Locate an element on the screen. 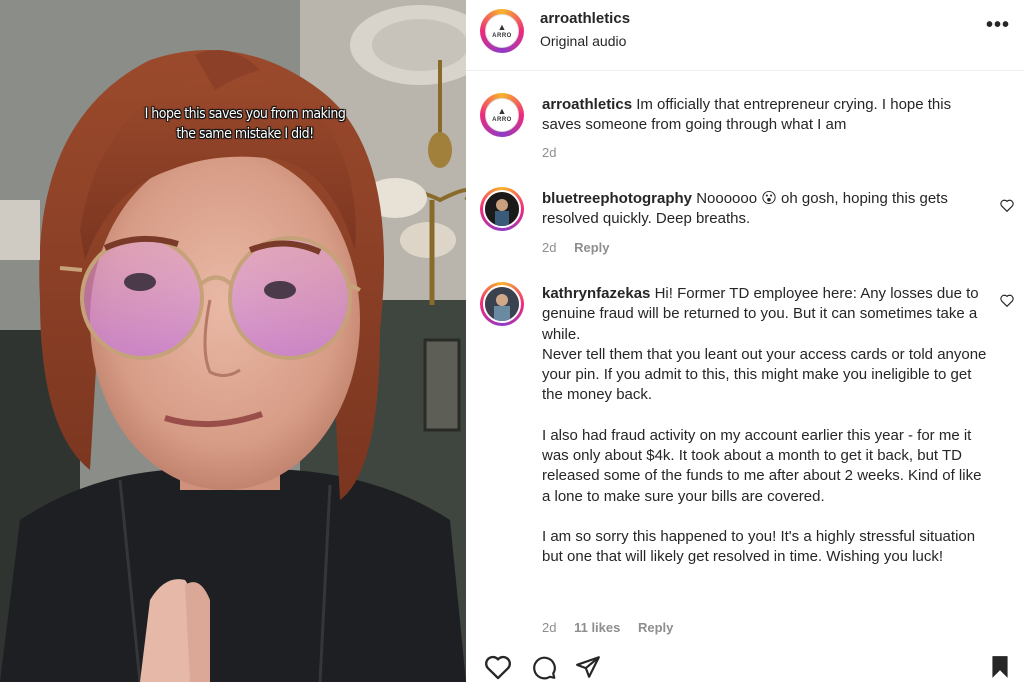 The width and height of the screenshot is (1024, 682). comment-meta: 2d 11 likes Reply is located at coordinates (614, 627).